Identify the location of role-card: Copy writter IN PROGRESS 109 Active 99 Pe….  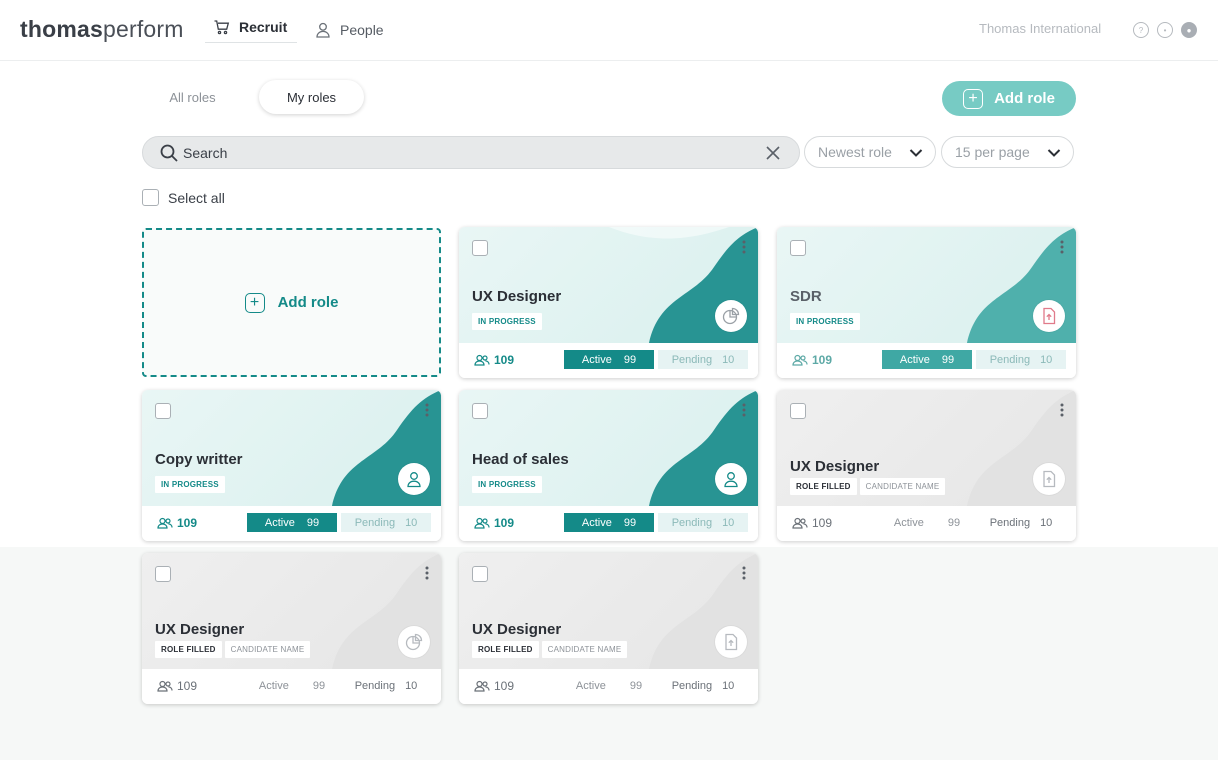
(291, 465).